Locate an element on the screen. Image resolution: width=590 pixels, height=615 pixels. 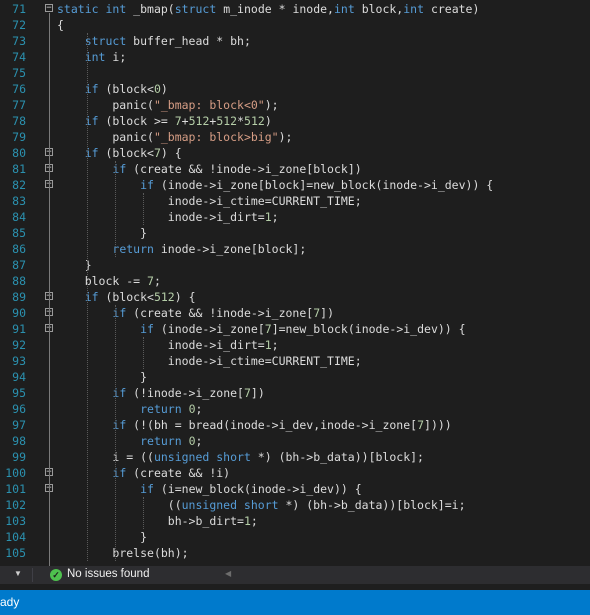
code-line: 88 block -= 7; is located at coordinates (295, 281).